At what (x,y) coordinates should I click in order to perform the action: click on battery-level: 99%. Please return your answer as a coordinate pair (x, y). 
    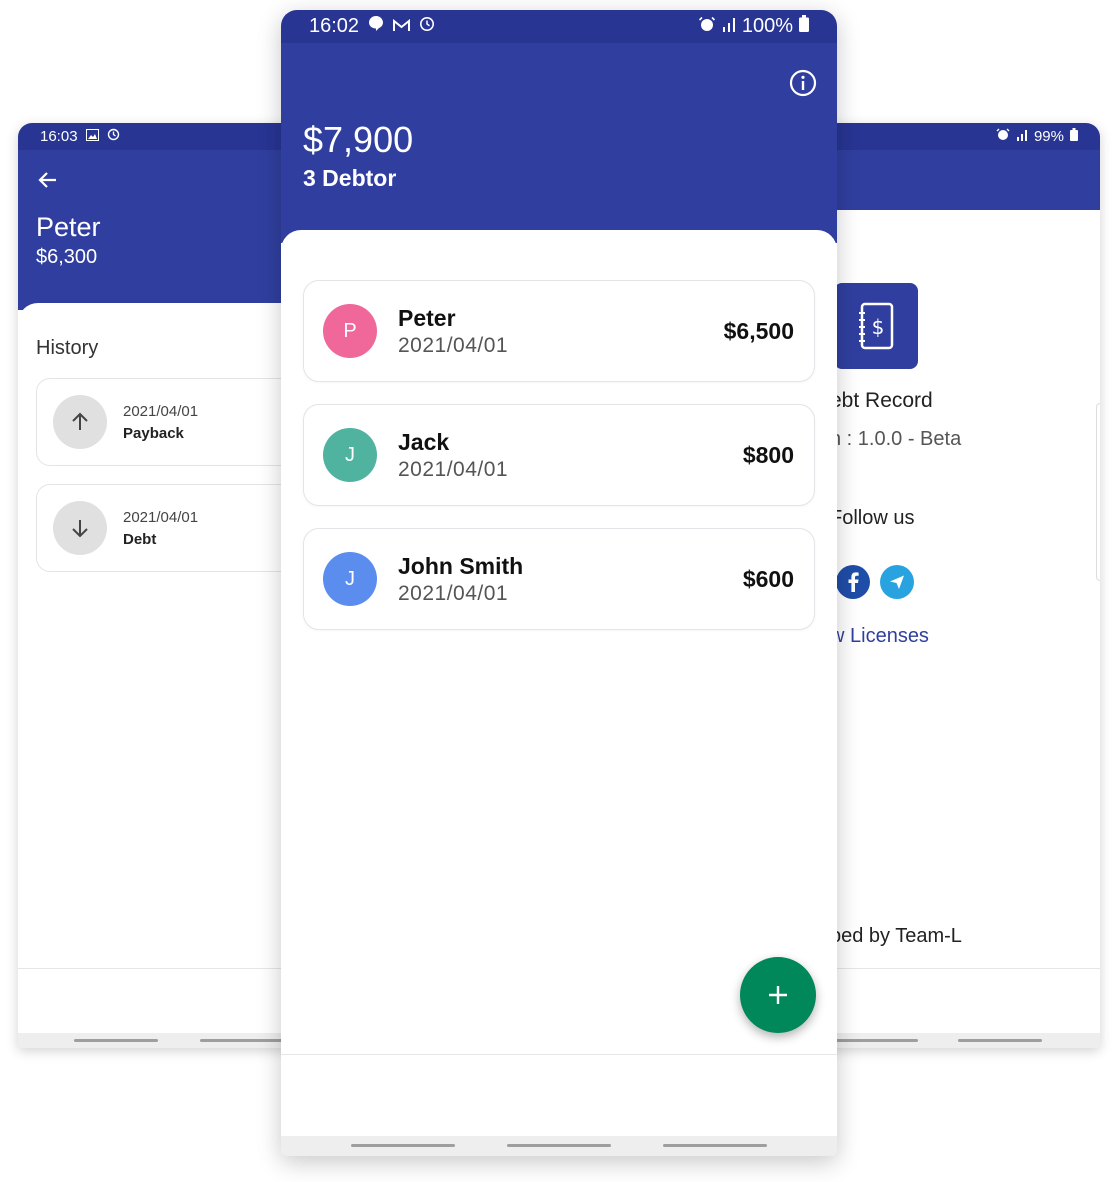
    Looking at the image, I should click on (1048, 136).